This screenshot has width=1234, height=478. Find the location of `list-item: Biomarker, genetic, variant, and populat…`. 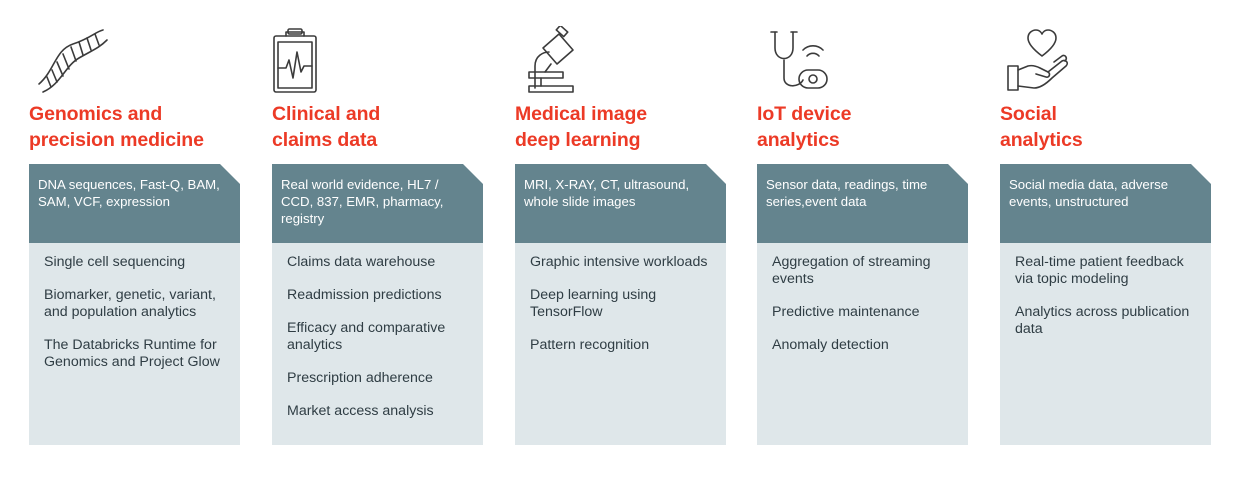

list-item: Biomarker, genetic, variant, and populat… is located at coordinates (130, 303).